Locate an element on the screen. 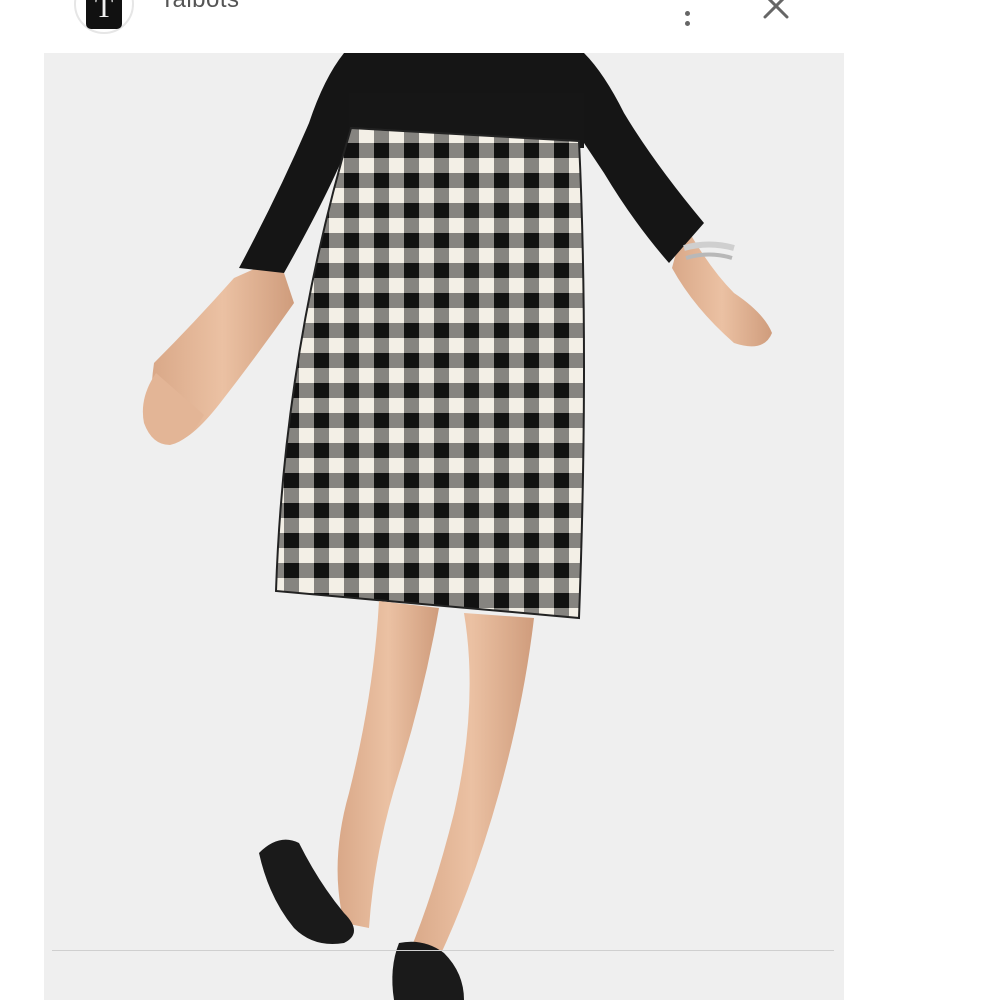  close-icon is located at coordinates (776, 9).